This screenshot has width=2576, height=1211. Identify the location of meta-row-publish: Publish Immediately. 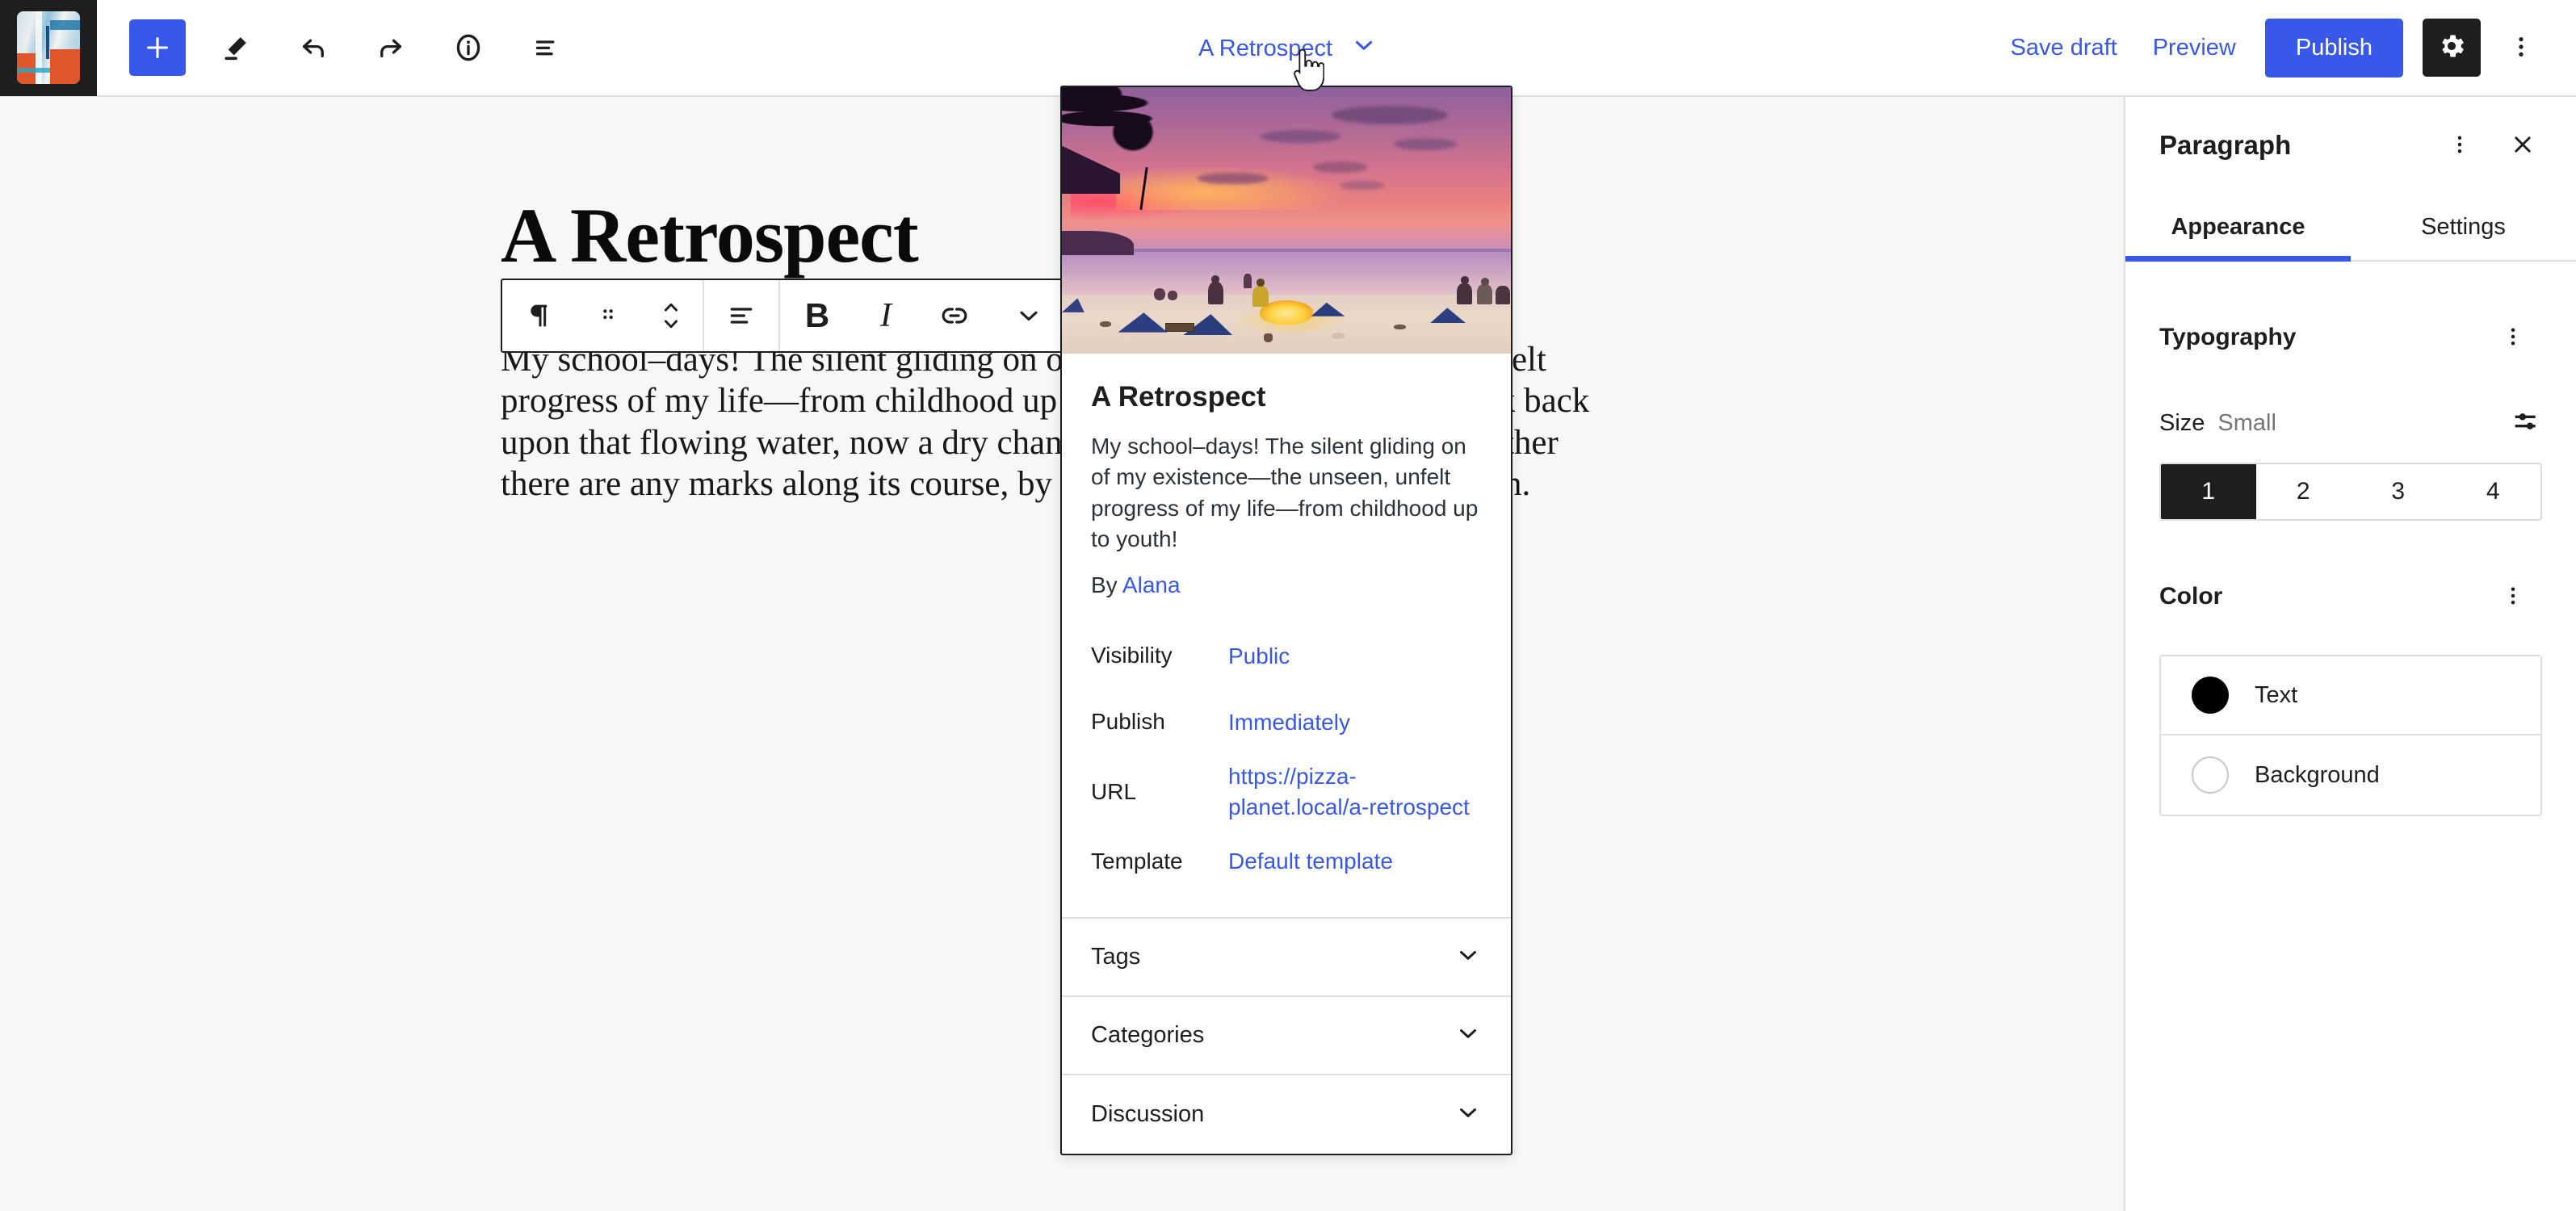
(1286, 722).